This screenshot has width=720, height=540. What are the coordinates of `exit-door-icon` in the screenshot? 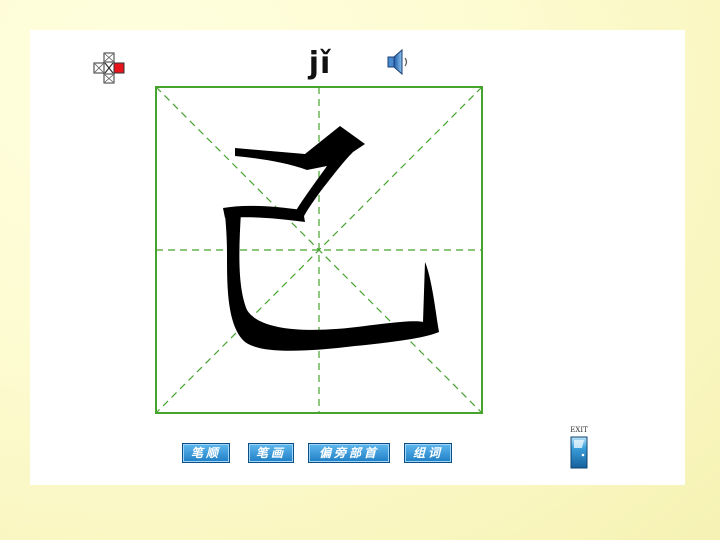 It's located at (579, 452).